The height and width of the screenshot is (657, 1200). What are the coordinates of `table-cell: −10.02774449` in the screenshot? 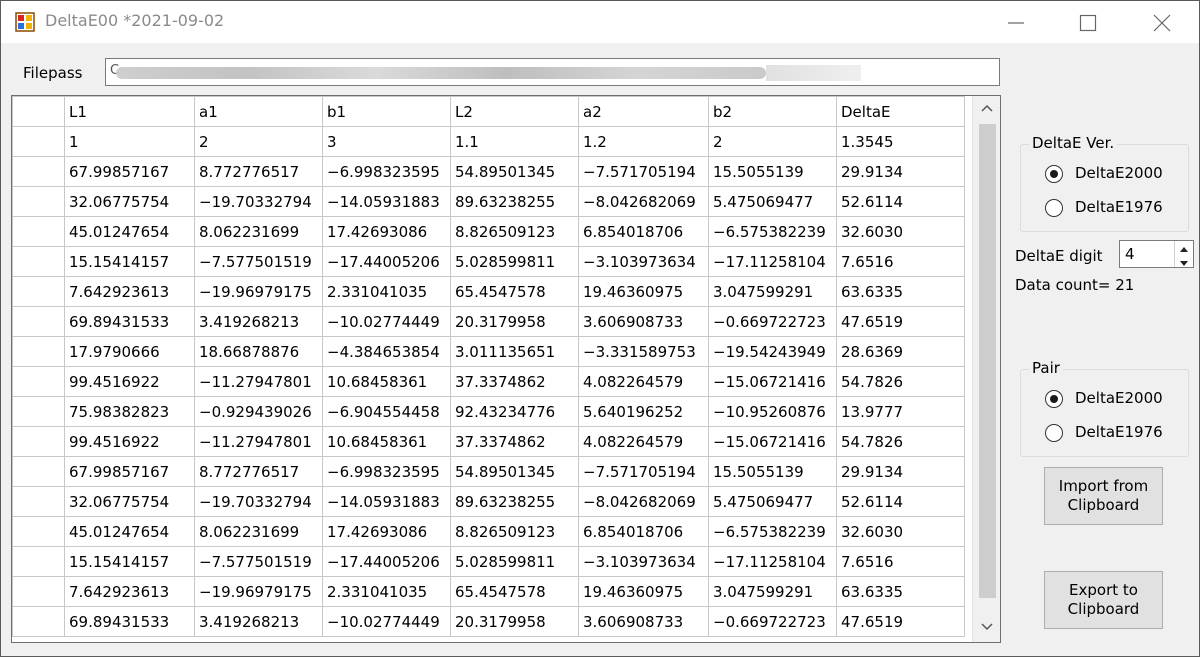 It's located at (386, 621).